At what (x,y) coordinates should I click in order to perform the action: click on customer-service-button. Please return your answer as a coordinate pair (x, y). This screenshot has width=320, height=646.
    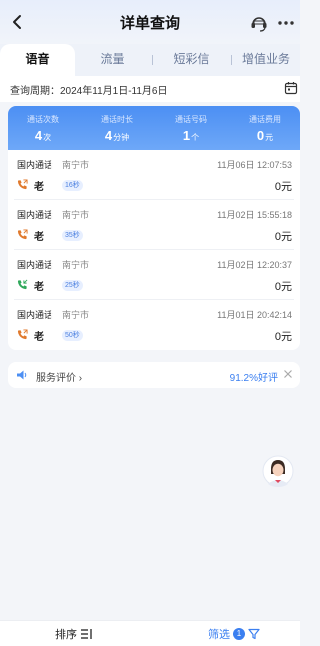
    Looking at the image, I should click on (259, 23).